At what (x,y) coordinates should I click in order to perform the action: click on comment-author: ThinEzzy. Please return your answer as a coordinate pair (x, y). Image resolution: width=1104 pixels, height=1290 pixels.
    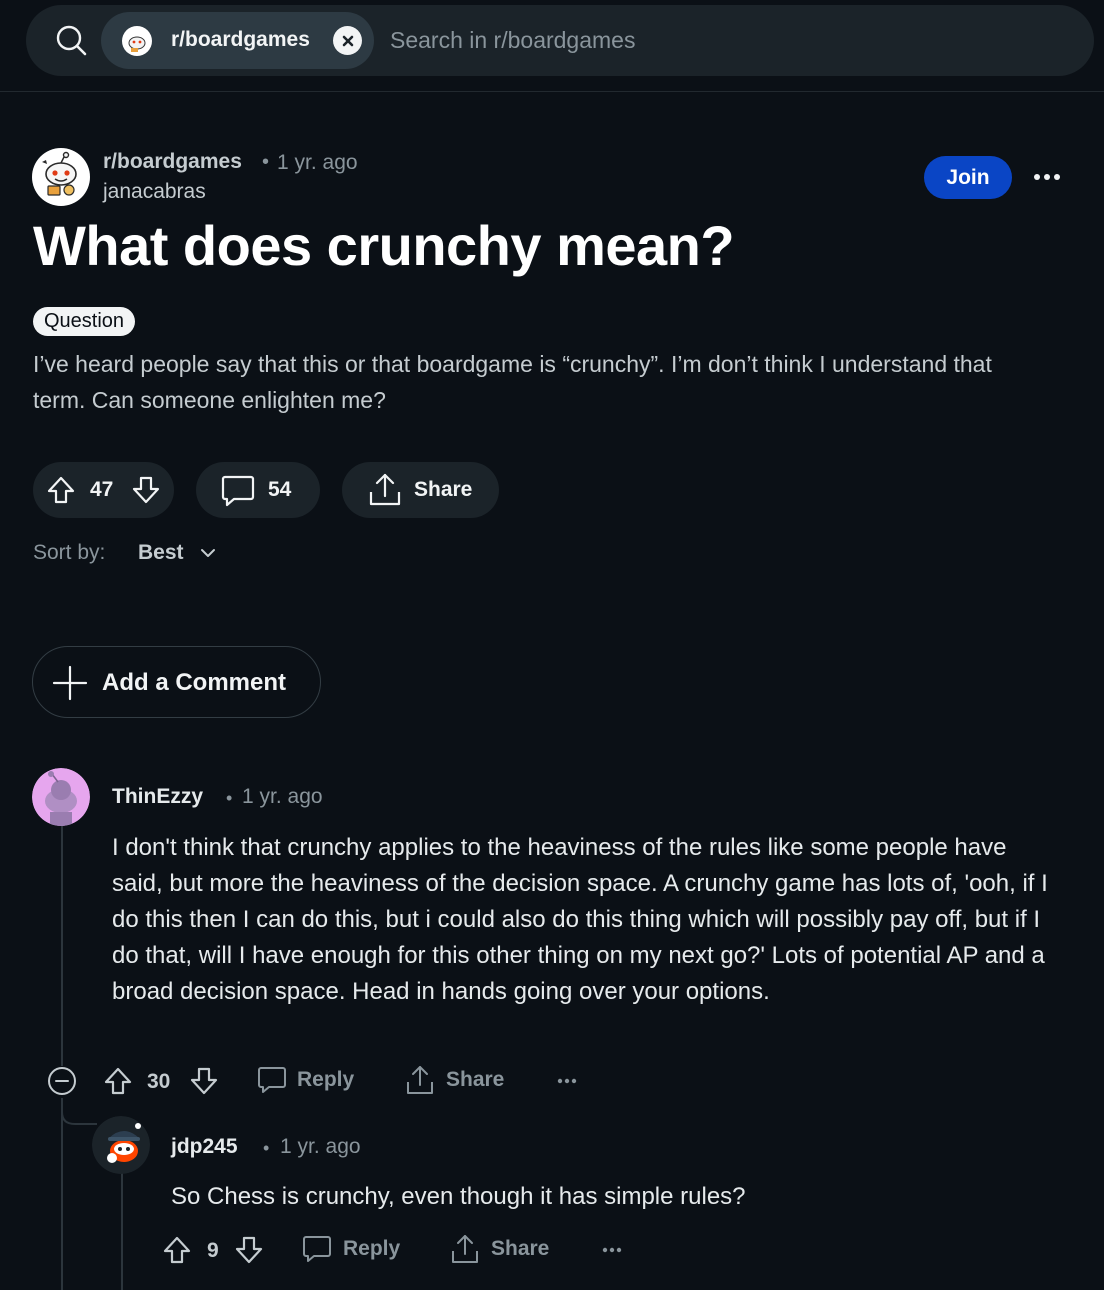
    Looking at the image, I should click on (157, 797).